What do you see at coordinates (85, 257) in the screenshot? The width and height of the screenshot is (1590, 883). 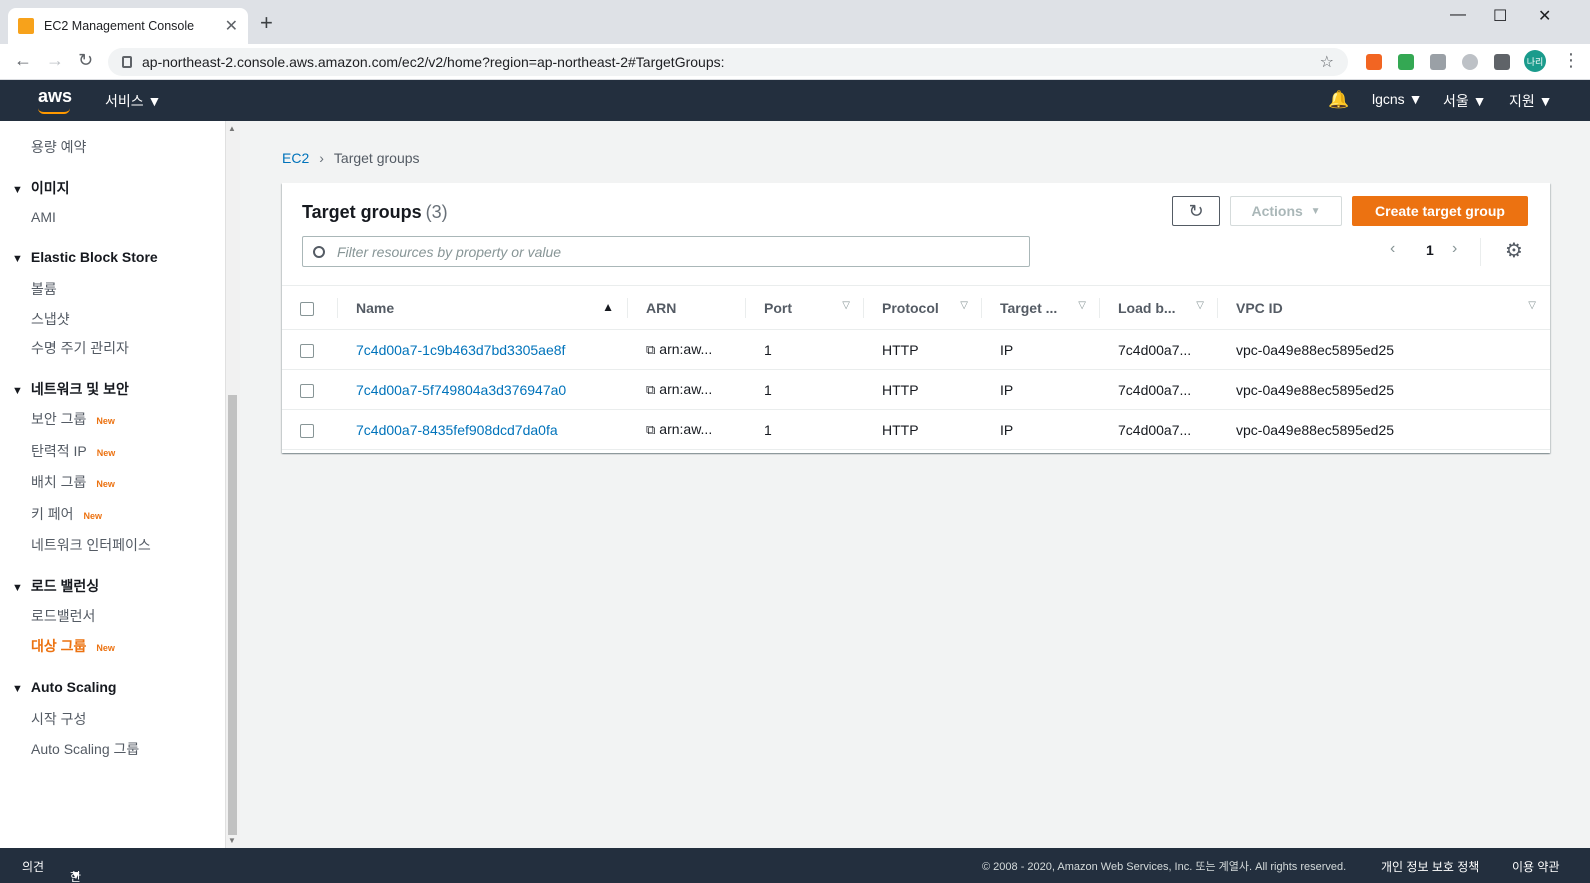 I see `sidebar-section-ebs: ▼ Elastic Block Store` at bounding box center [85, 257].